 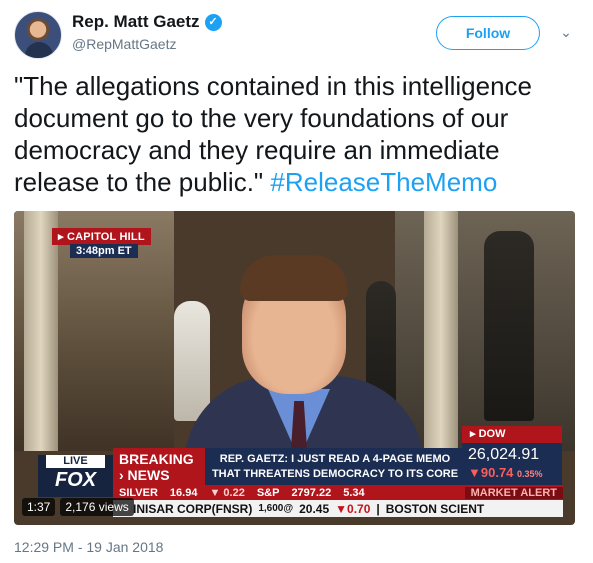 What do you see at coordinates (192, 361) in the screenshot?
I see `background-statue` at bounding box center [192, 361].